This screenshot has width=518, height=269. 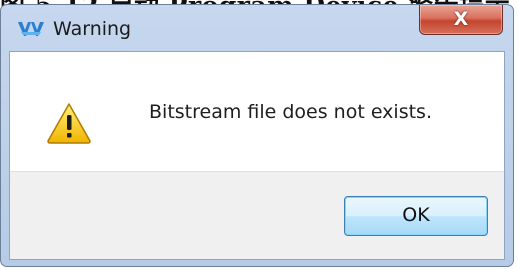 I want to click on close-button: X, so click(x=461, y=20).